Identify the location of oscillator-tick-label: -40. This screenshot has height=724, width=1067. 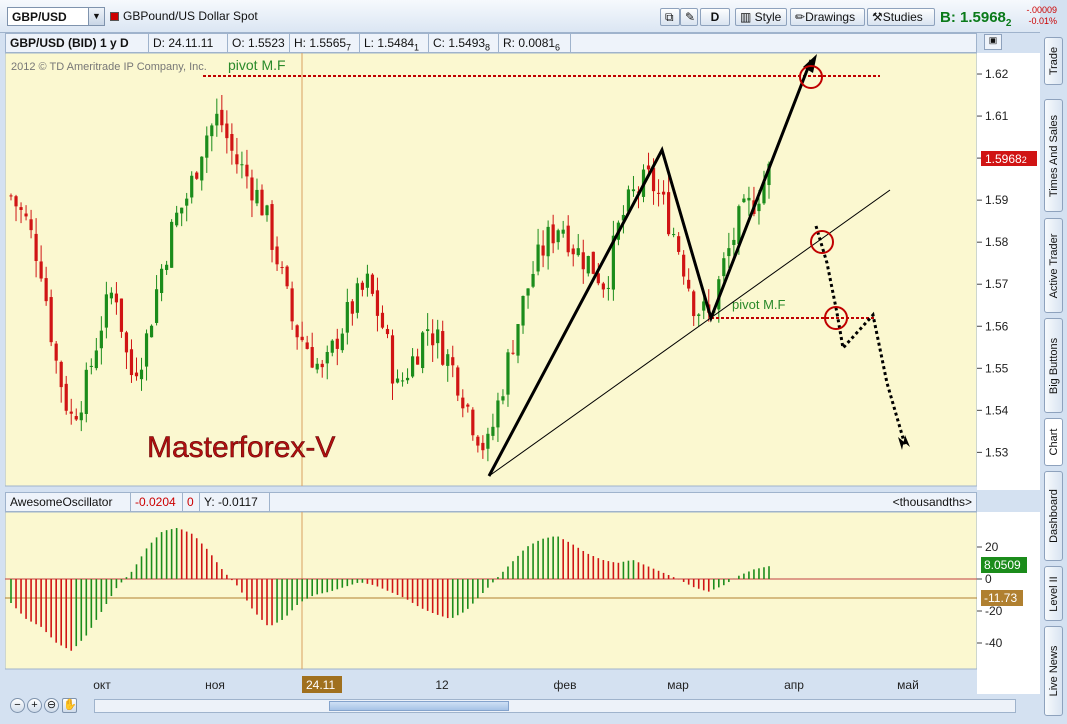
(994, 643).